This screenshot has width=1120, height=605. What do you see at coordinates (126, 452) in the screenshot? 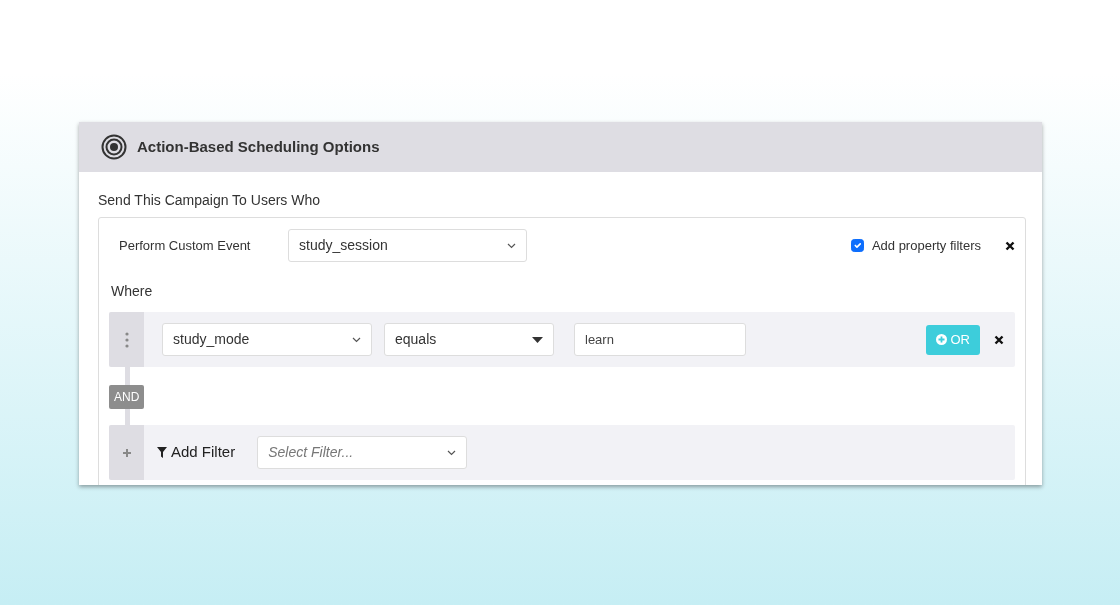
I see `plus-icon` at bounding box center [126, 452].